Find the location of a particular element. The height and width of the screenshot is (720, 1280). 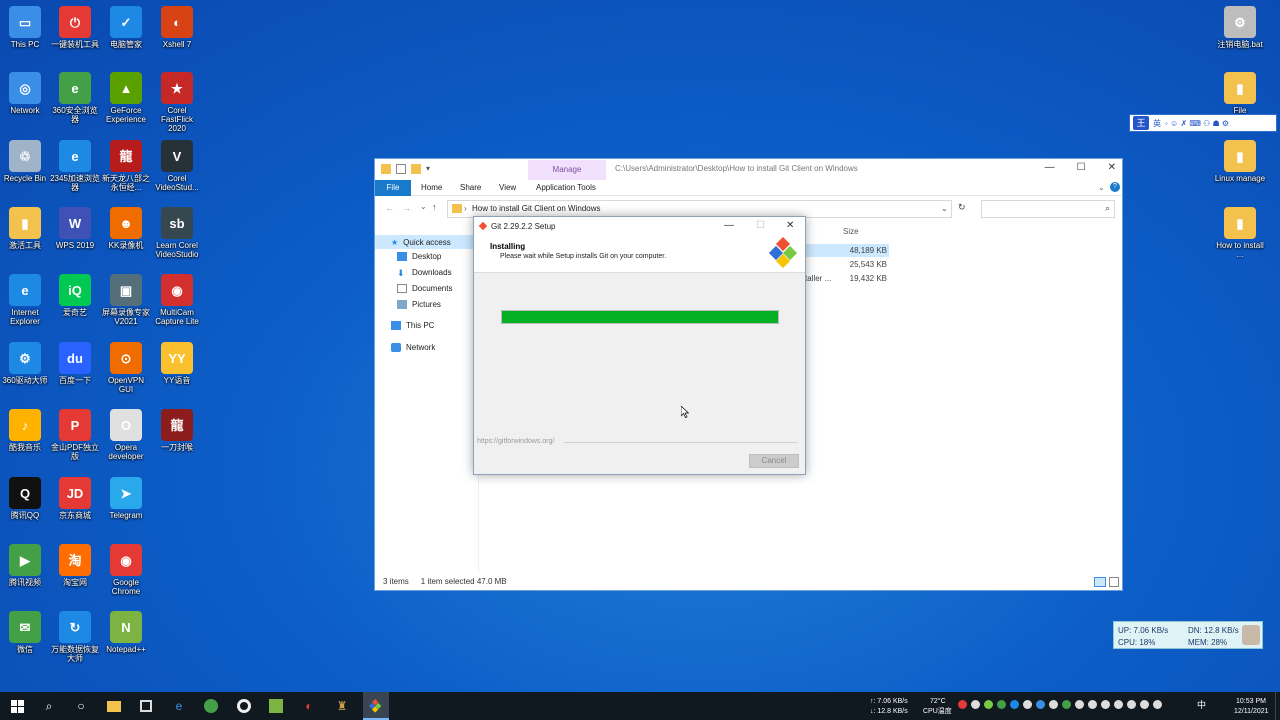

desktop-icon-corel-fastflick: ★ Corel FastFlick 2020 is located at coordinates (177, 102).